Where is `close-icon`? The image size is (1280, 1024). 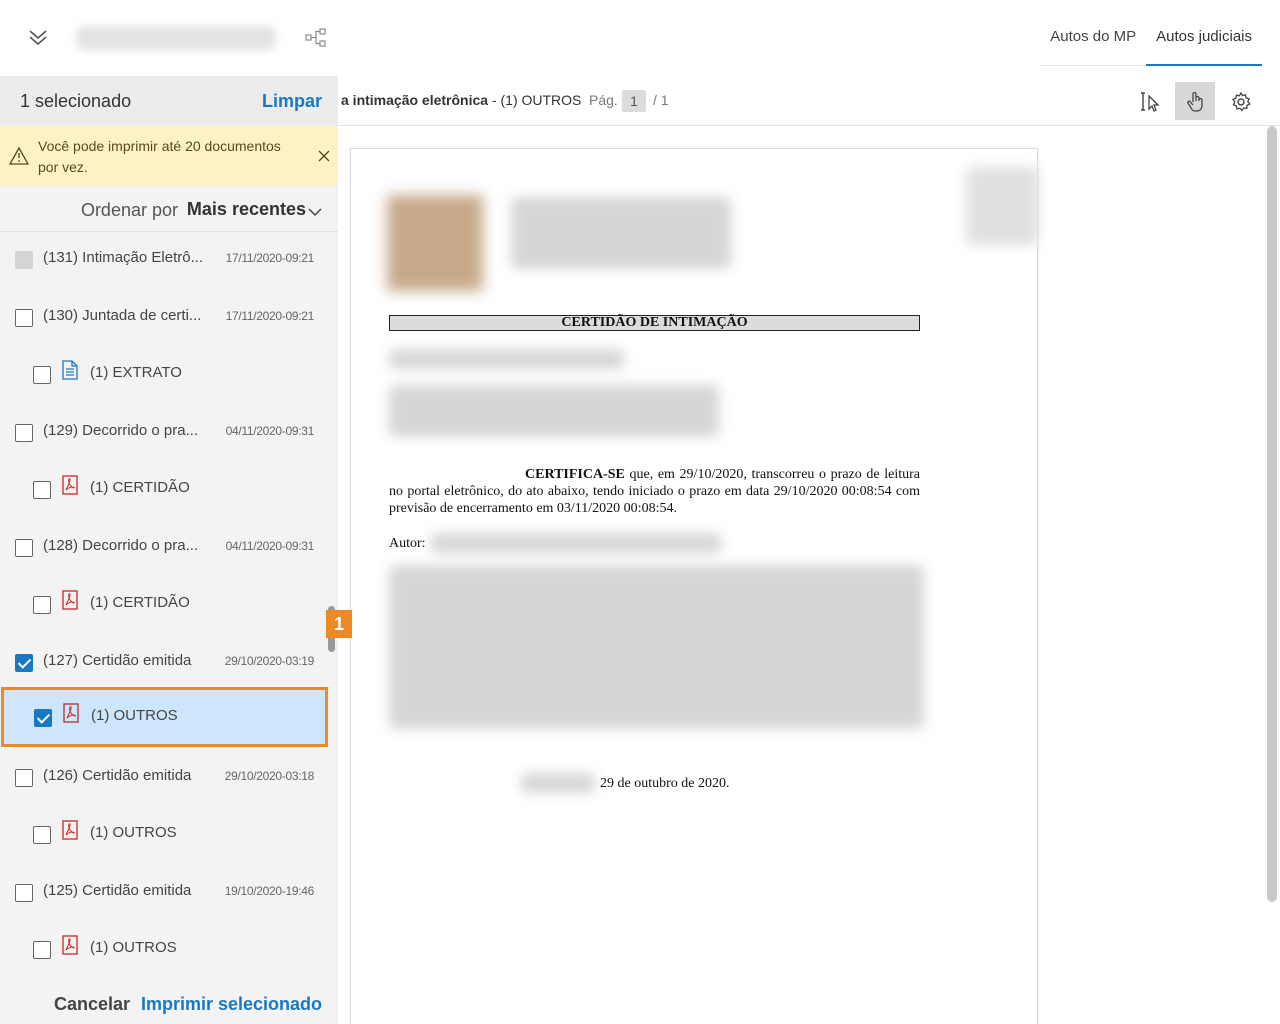 close-icon is located at coordinates (324, 156).